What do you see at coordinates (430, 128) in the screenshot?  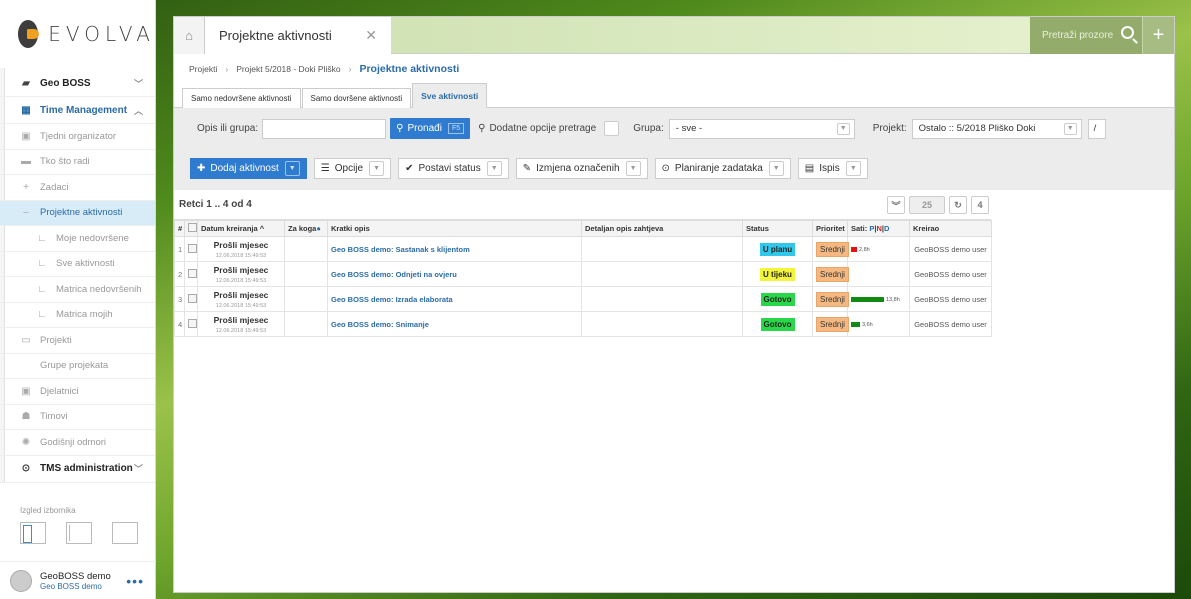 I see `find-button: ⚲ Pronađi F5` at bounding box center [430, 128].